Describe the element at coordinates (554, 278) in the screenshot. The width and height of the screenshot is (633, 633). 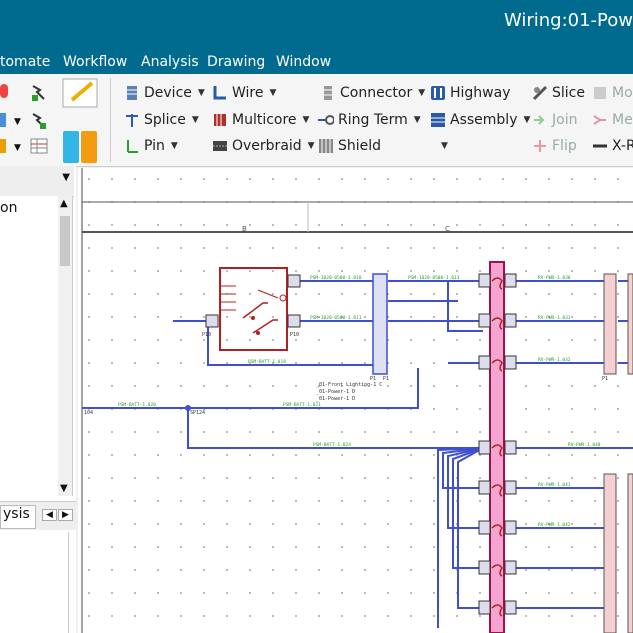
I see `wire-label: RV-PWR-1.030` at that location.